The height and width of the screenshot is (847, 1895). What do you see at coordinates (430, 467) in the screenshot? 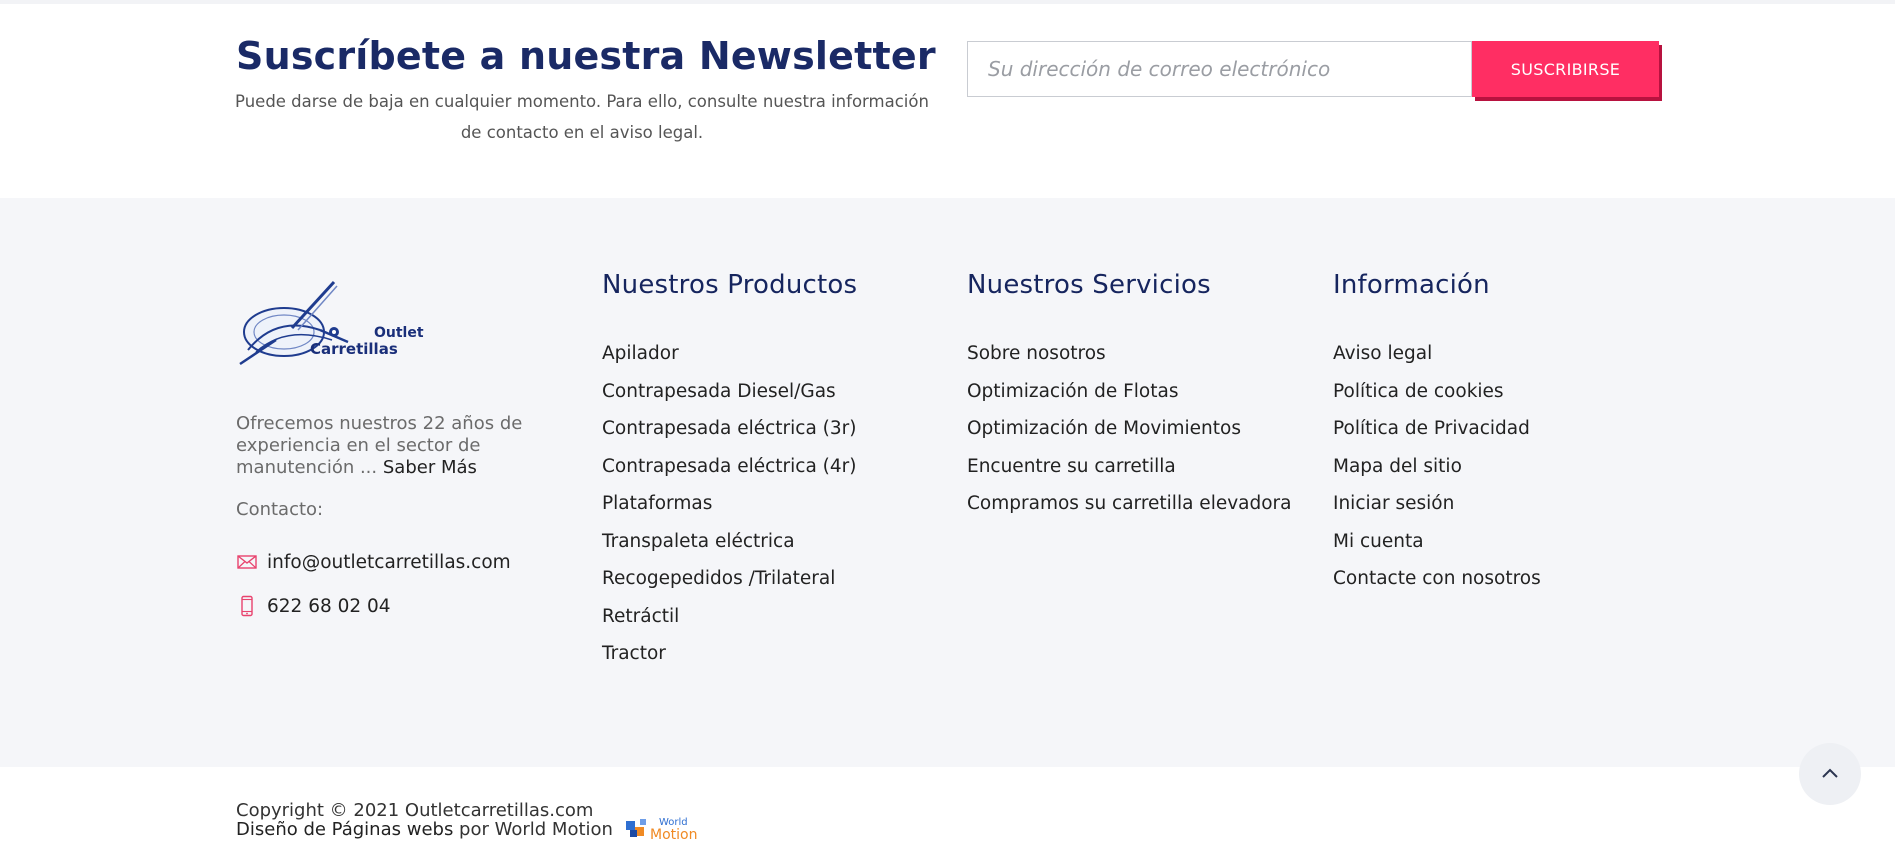
I see `saber-mas-link: Saber Más` at bounding box center [430, 467].